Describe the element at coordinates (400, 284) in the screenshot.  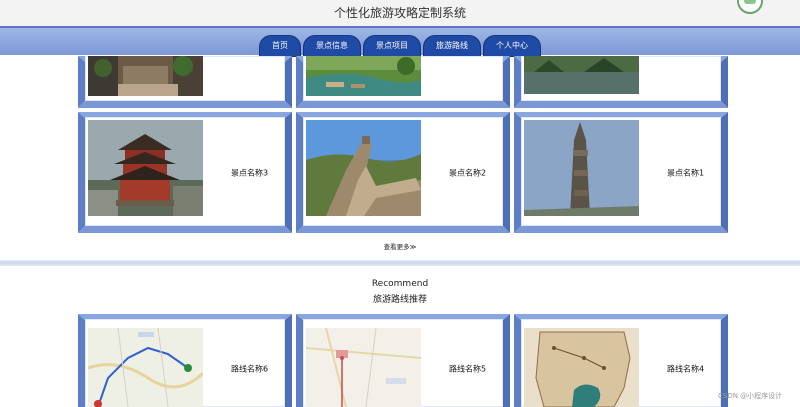
I see `recommend-title-en: Recommend` at that location.